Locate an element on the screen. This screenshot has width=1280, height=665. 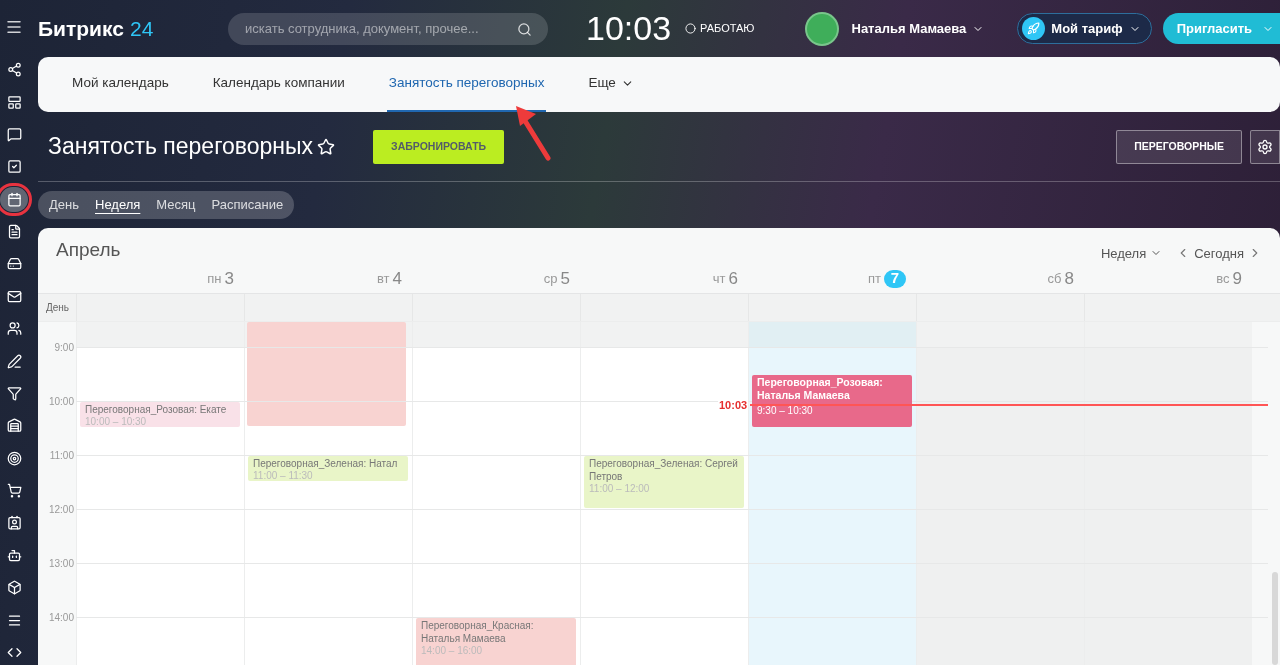
event-card: Переговорная_Зеленая: Сергей Петров 11:00 – 12:00 is located at coordinates (664, 482).